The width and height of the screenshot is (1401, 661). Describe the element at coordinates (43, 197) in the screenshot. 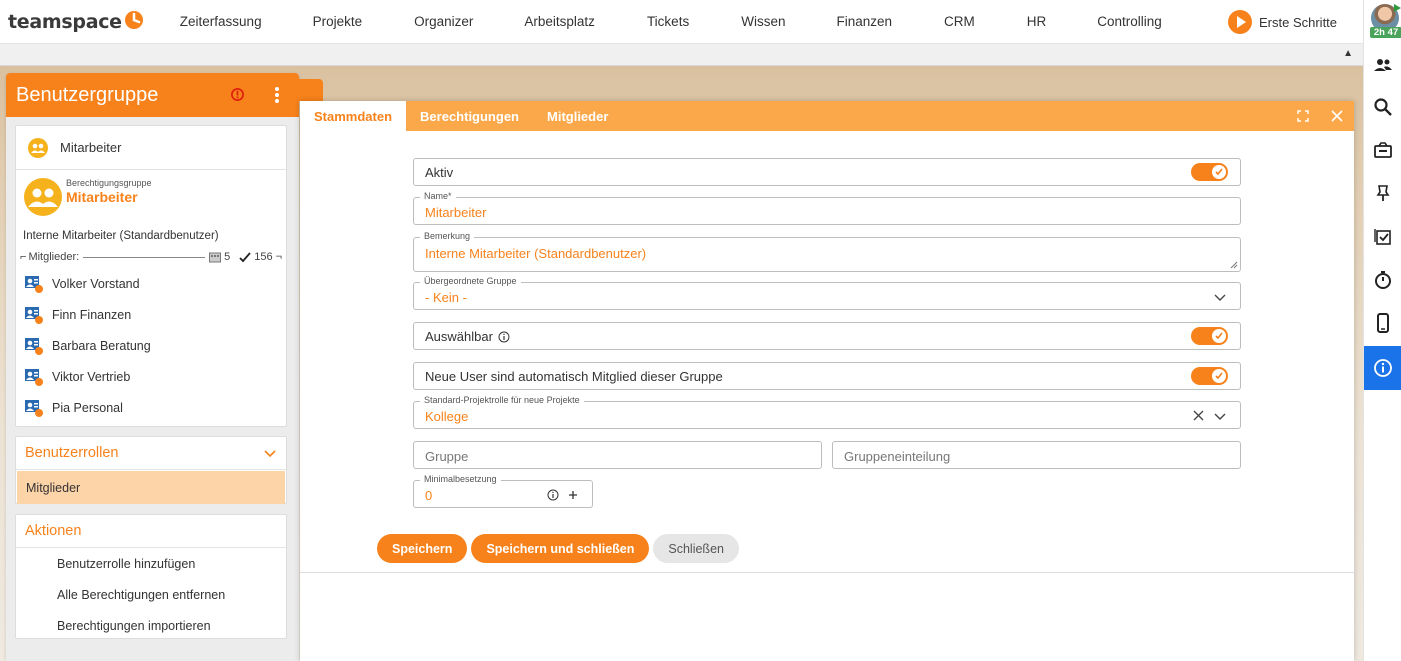

I see `group-large-icon` at that location.